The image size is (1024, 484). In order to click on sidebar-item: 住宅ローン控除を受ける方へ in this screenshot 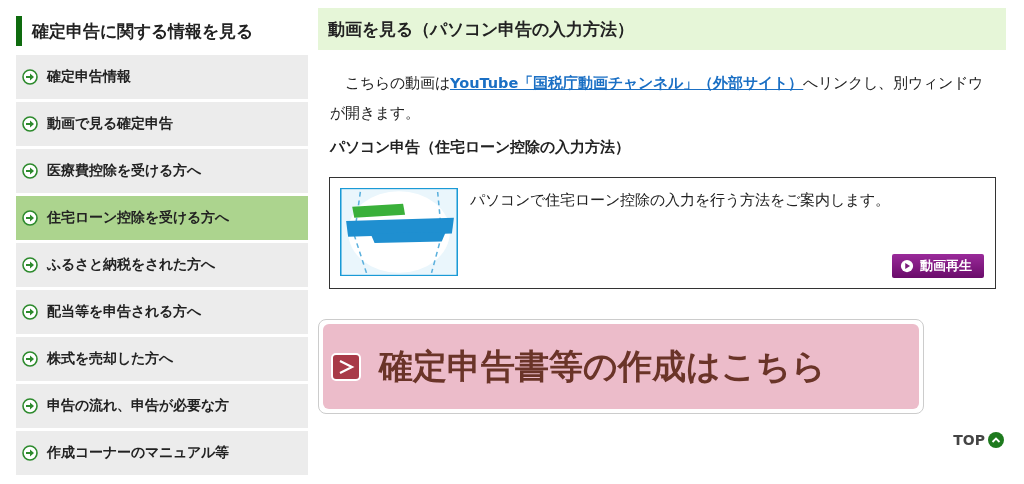, I will do `click(162, 218)`.